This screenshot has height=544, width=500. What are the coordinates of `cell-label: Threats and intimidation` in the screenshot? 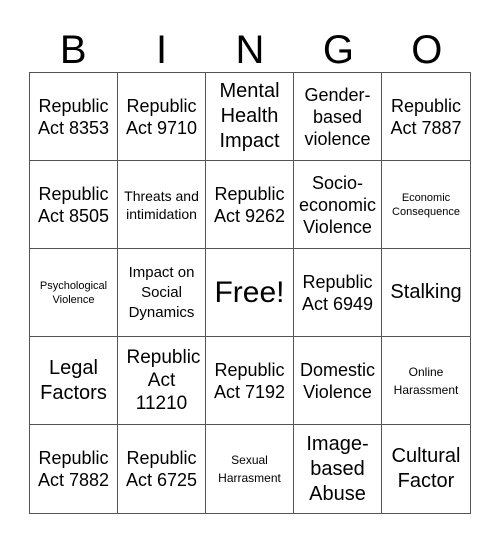 It's located at (161, 204).